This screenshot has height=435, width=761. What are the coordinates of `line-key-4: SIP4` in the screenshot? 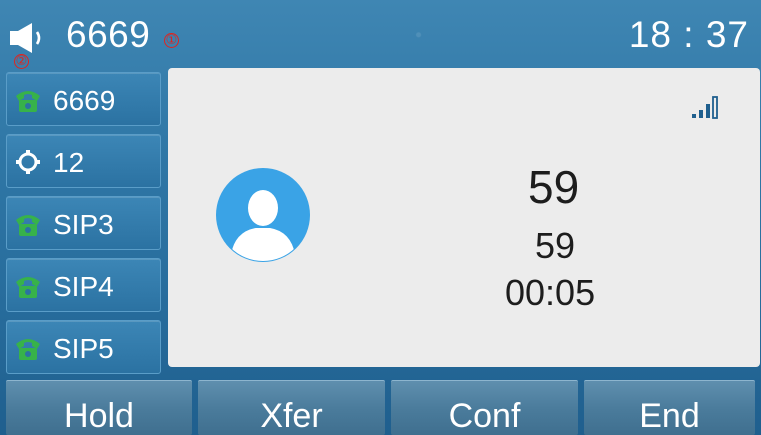 It's located at (83, 285).